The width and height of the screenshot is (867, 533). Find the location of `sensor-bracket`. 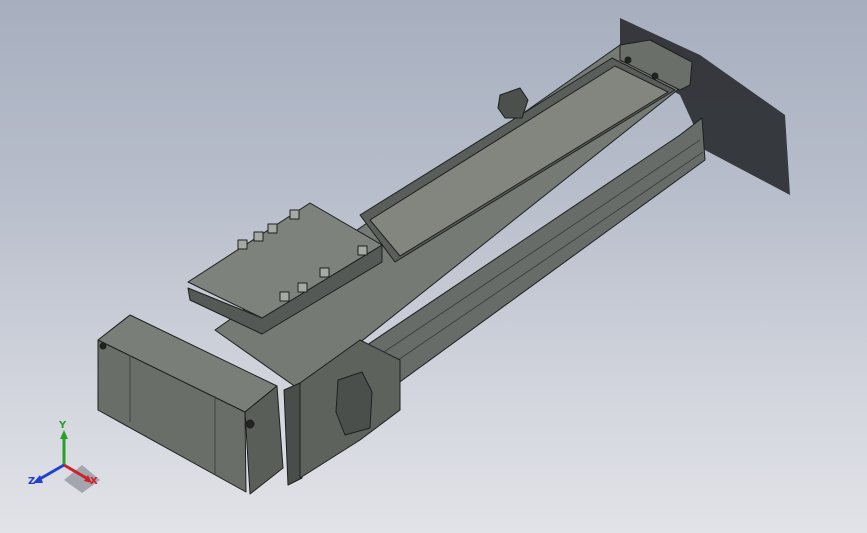

sensor-bracket is located at coordinates (513, 103).